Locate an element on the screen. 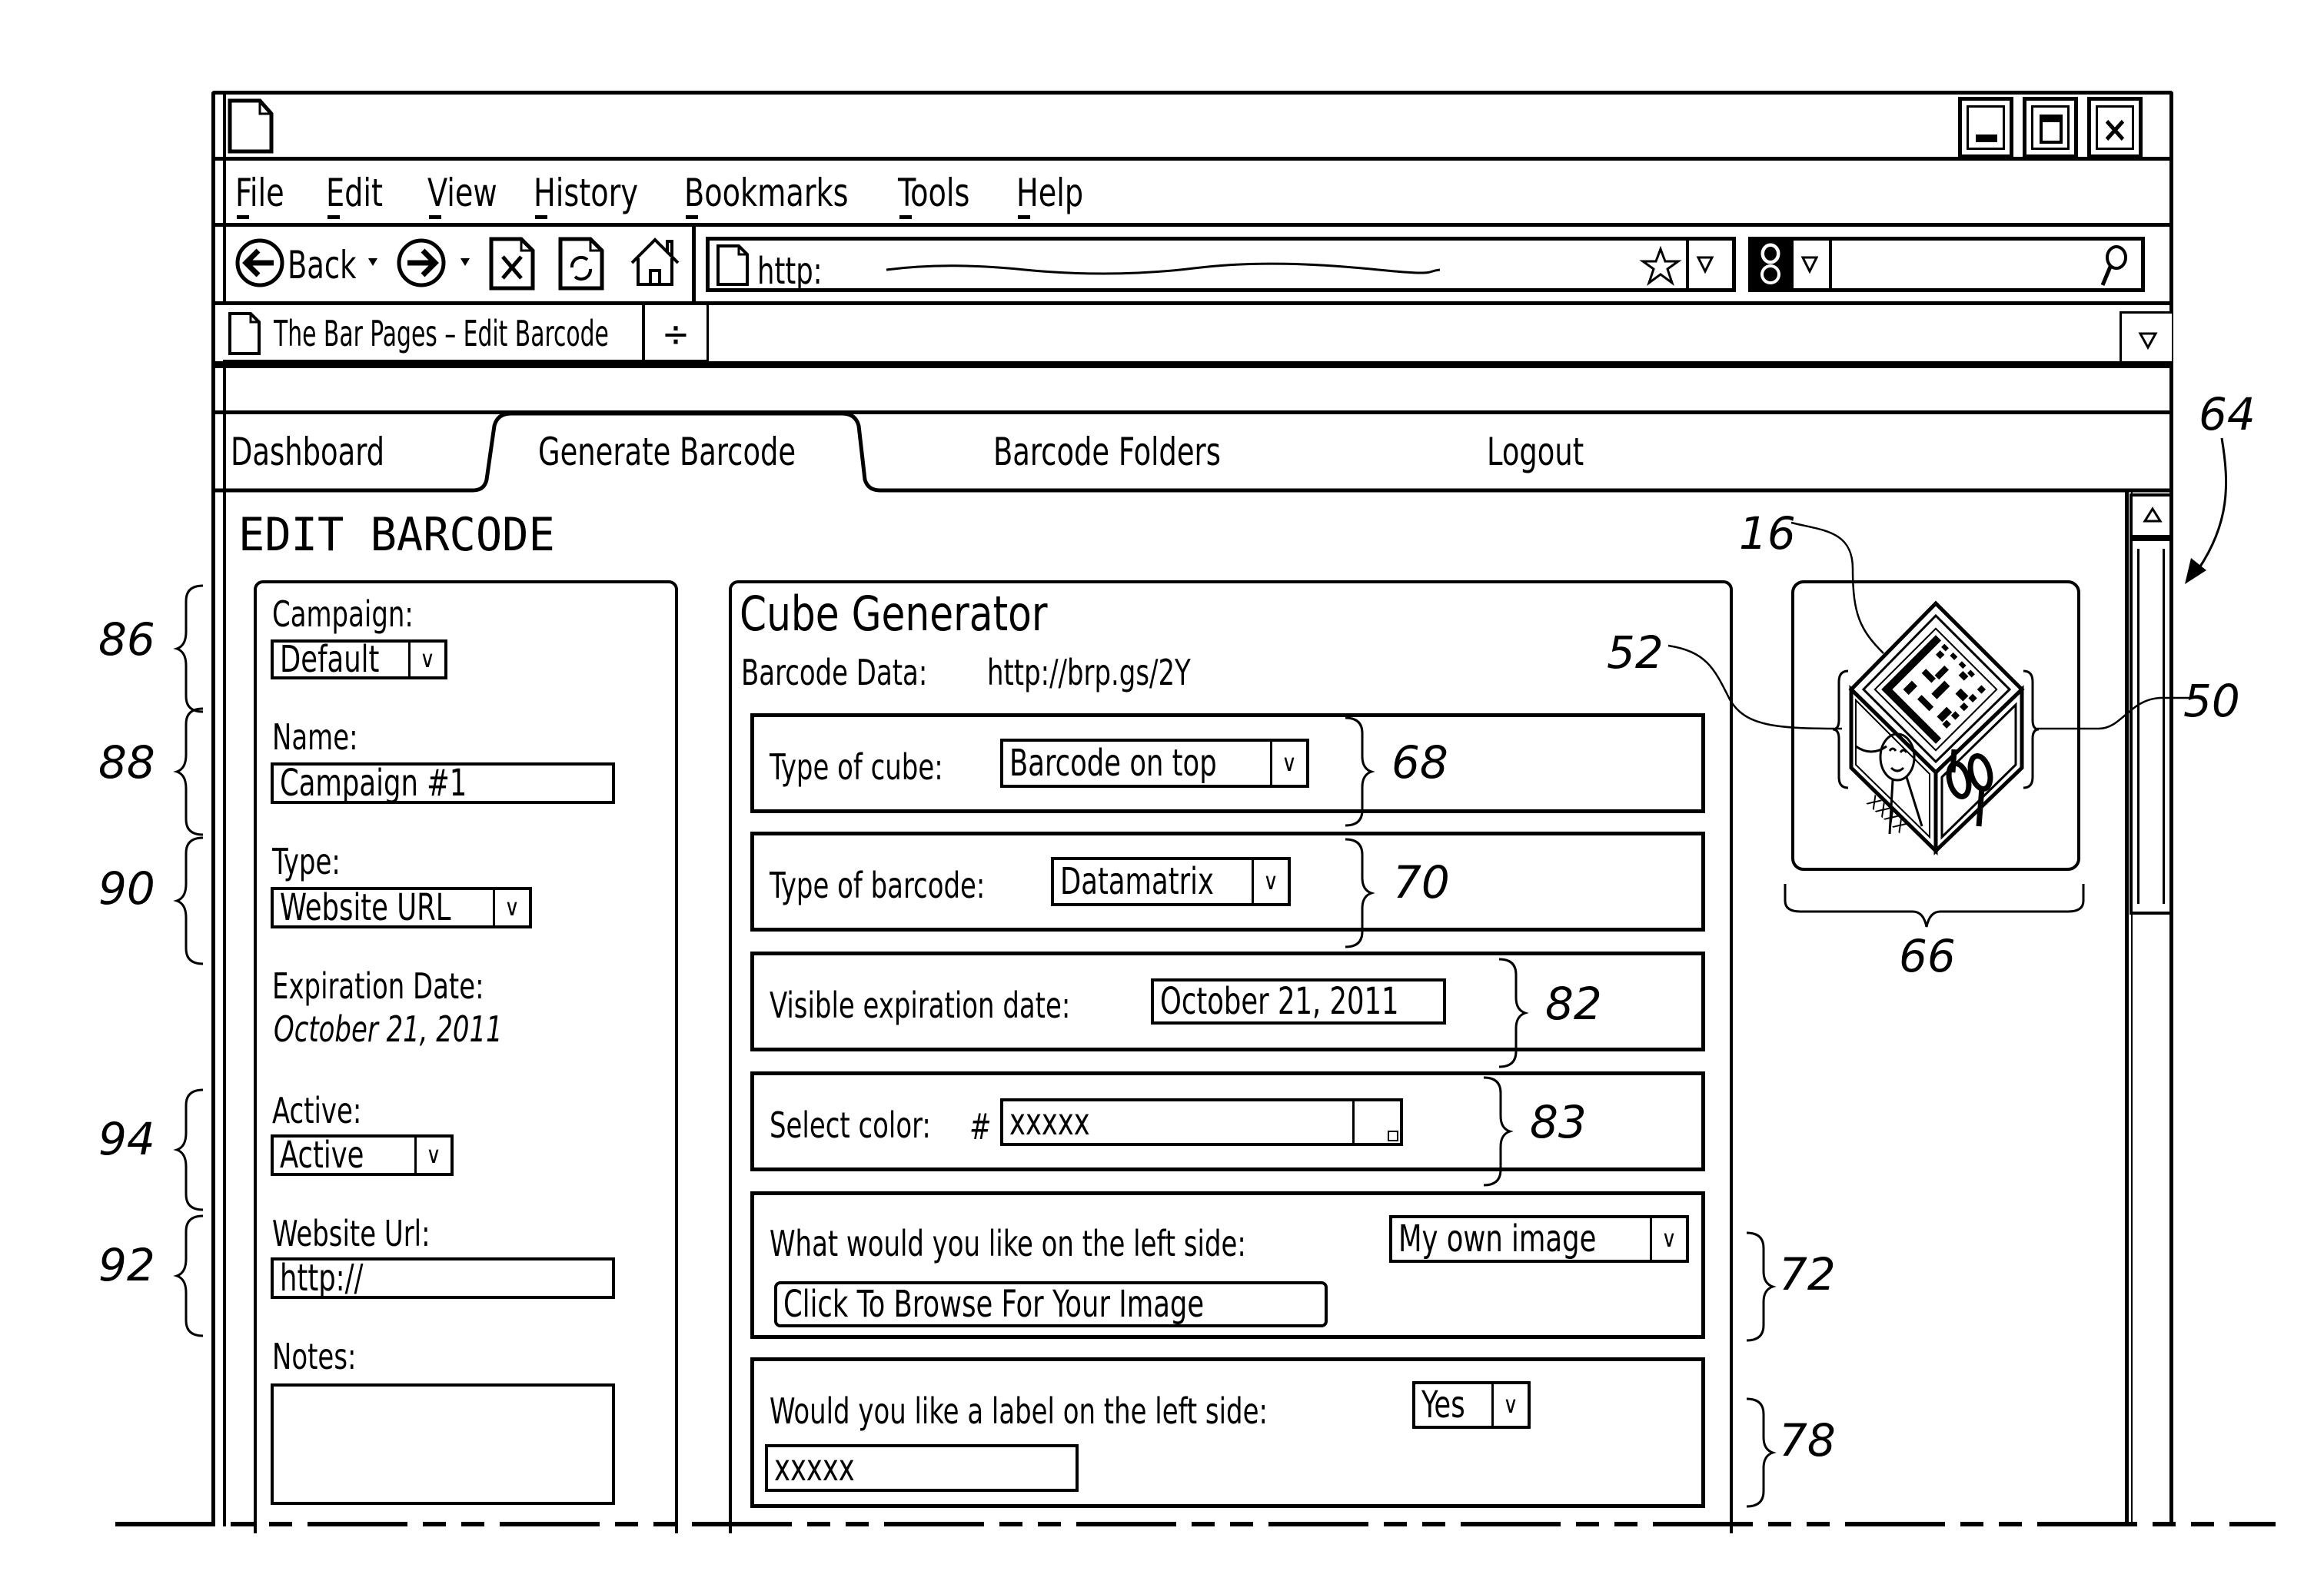 Image resolution: width=2324 pixels, height=1581 pixels. minimize-button is located at coordinates (1986, 127).